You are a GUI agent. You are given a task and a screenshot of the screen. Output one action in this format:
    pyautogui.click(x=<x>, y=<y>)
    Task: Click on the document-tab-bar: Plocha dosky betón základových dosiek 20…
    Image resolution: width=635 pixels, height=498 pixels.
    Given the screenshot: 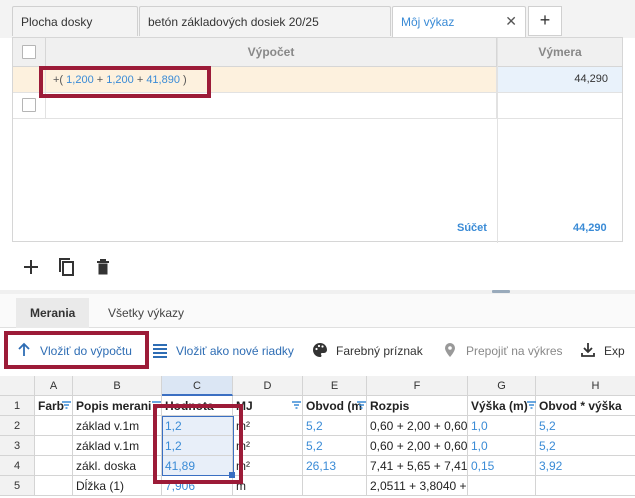 What is the action you would take?
    pyautogui.click(x=317, y=19)
    